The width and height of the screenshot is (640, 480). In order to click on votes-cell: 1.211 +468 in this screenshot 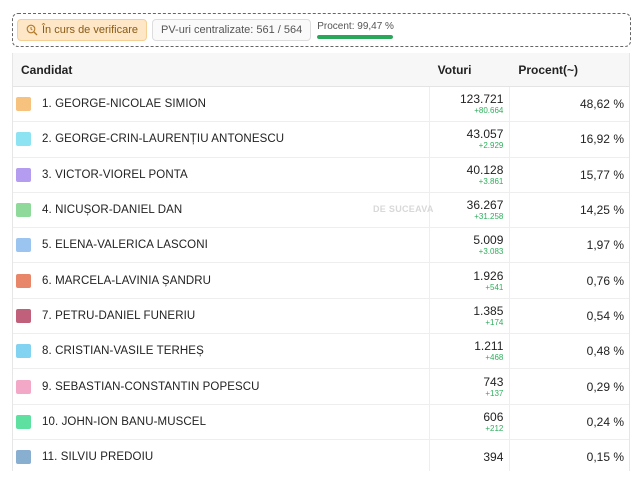, I will do `click(469, 351)`.